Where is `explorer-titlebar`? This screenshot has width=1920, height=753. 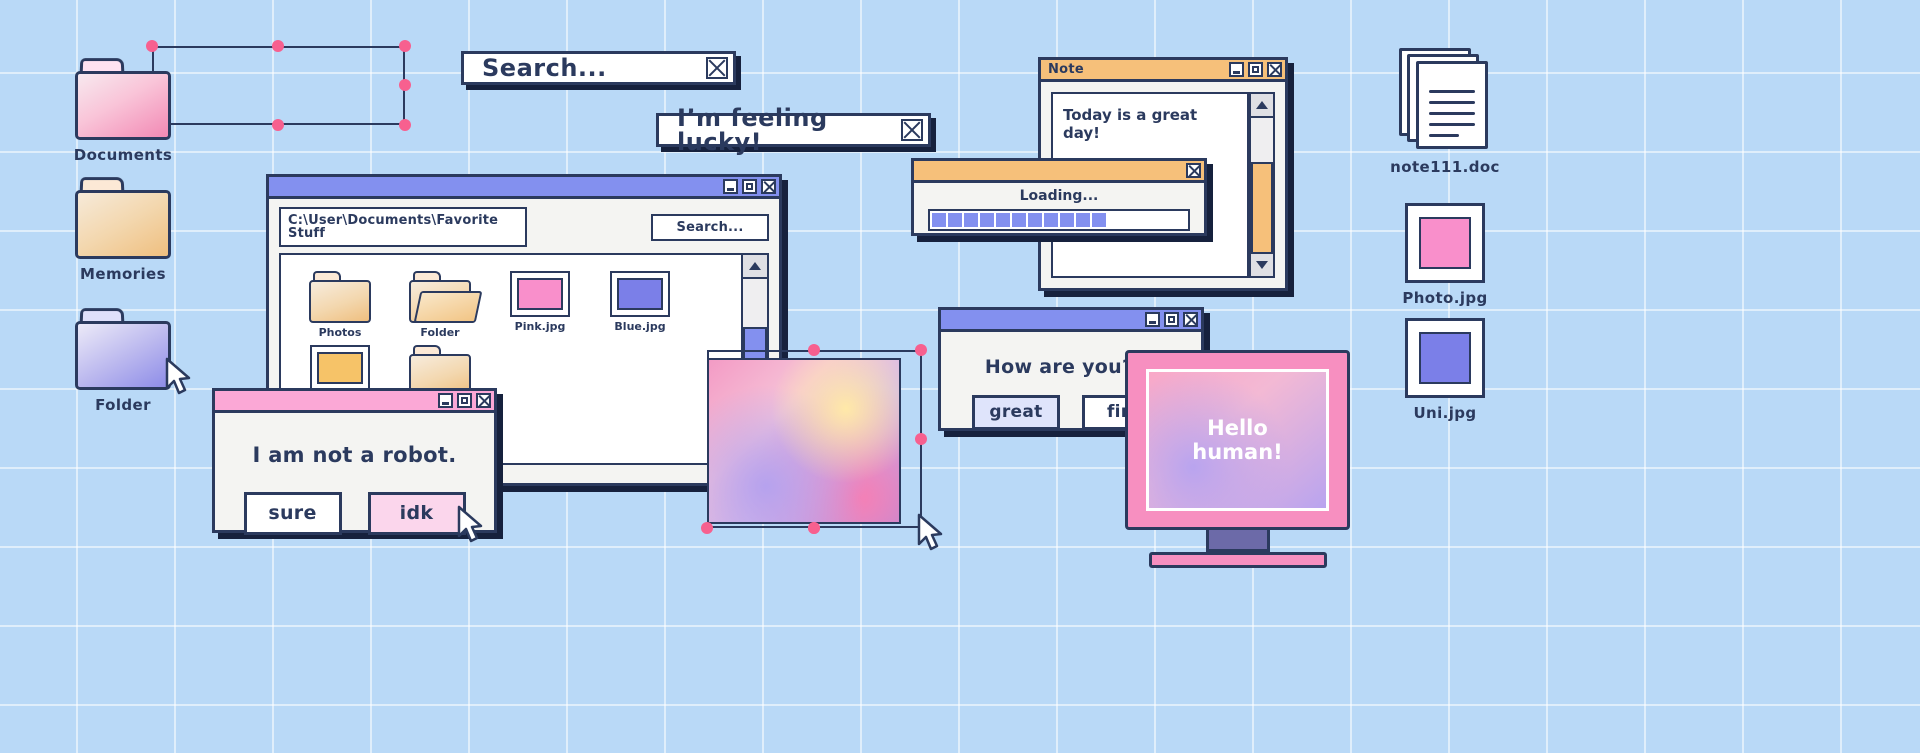 explorer-titlebar is located at coordinates (524, 188).